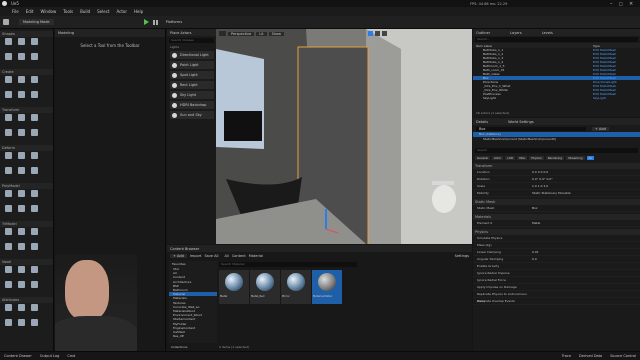 The width and height of the screenshot is (640, 360). Describe the element at coordinates (192, 85) in the screenshot. I see `place-actor-item: Rect Light` at that location.